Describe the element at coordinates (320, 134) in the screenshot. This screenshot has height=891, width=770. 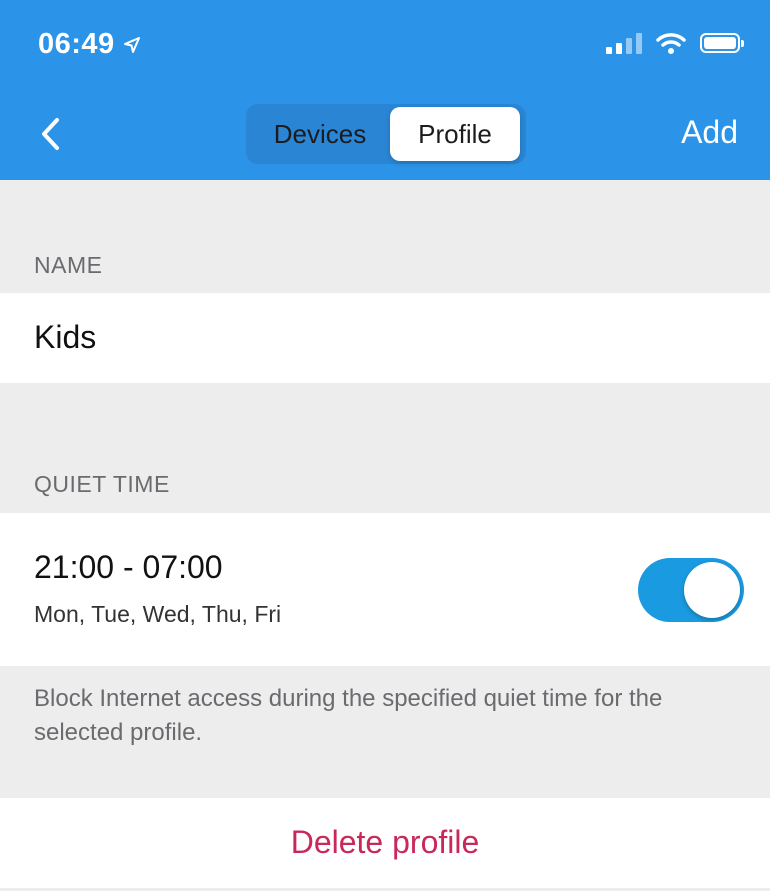
I see `tab-devices: Devices` at that location.